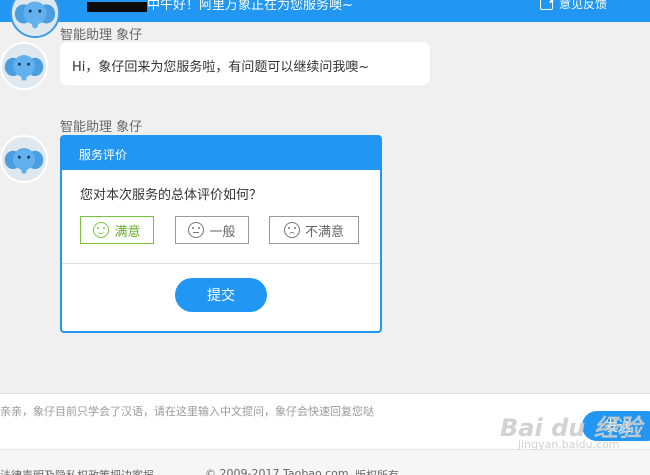 This screenshot has height=475, width=650. What do you see at coordinates (546, 5) in the screenshot?
I see `edit-icon` at bounding box center [546, 5].